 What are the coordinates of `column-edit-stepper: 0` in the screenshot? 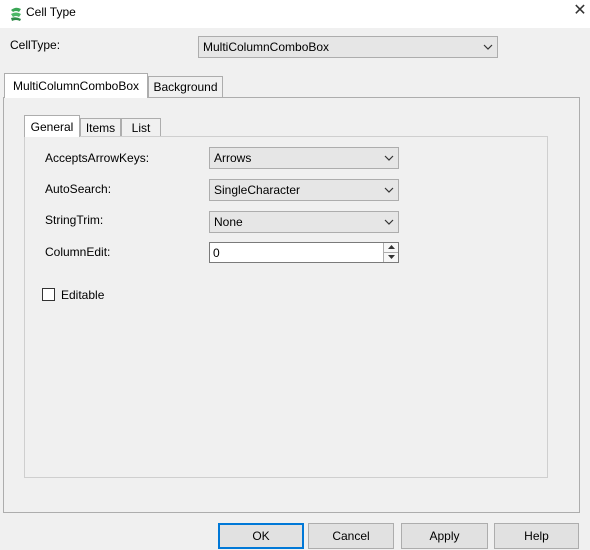 It's located at (304, 252).